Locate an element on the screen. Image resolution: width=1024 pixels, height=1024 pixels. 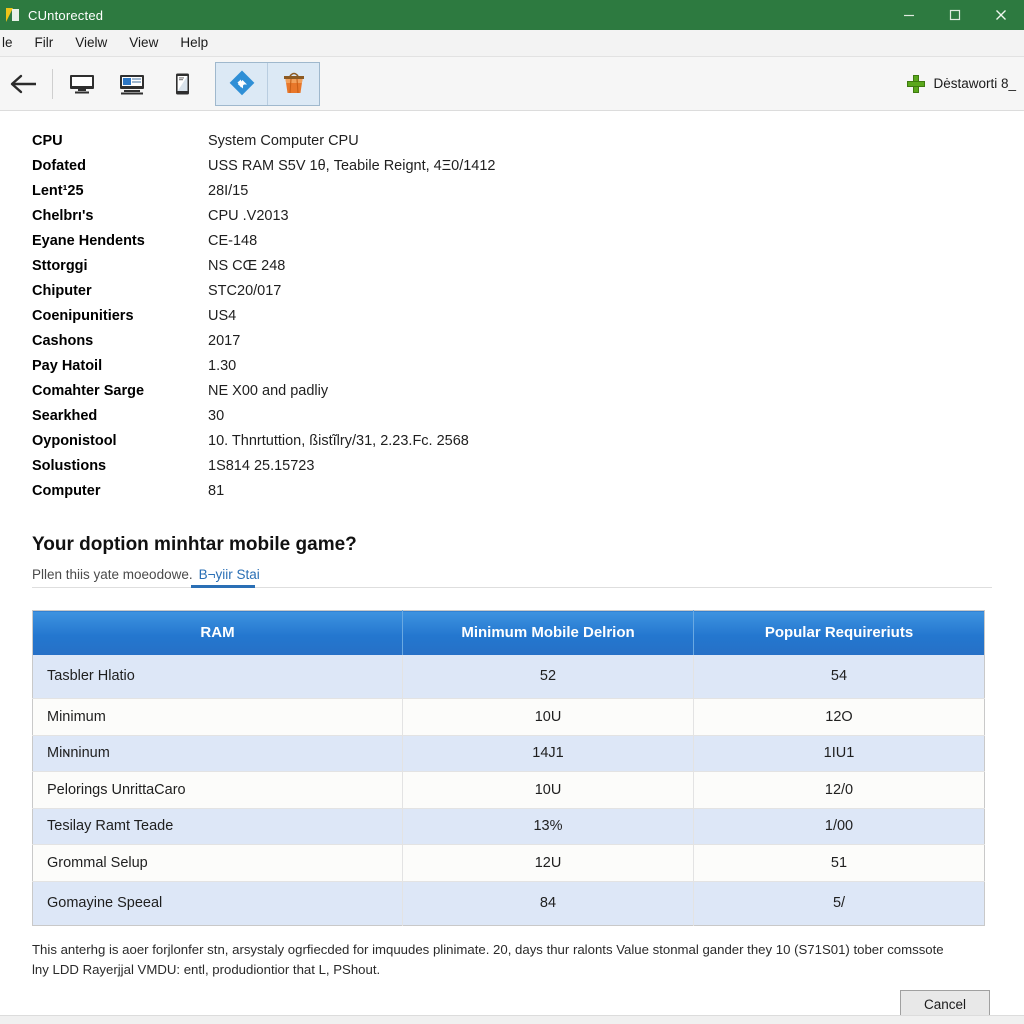
spec-row: Computer 81 is located at coordinates (512, 495).